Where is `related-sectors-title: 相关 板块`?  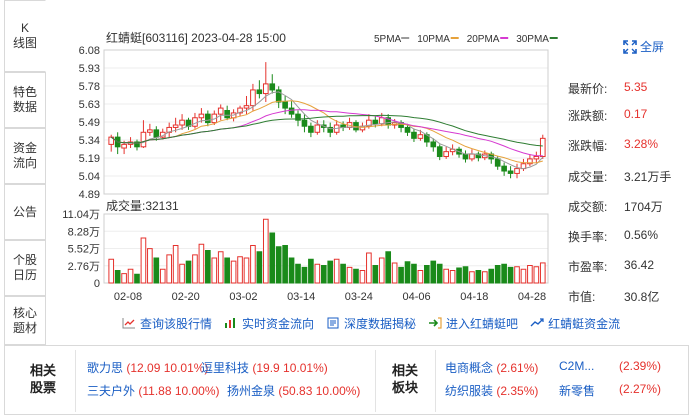
related-sectors-title: 相关 板块 is located at coordinates (404, 379).